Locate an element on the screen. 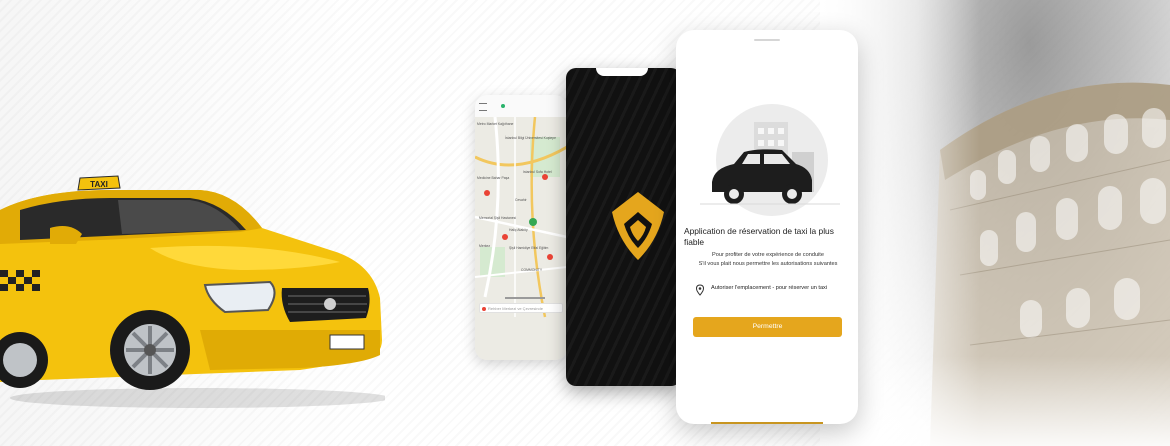 The height and width of the screenshot is (446, 1170). splash-phone is located at coordinates (623, 227).